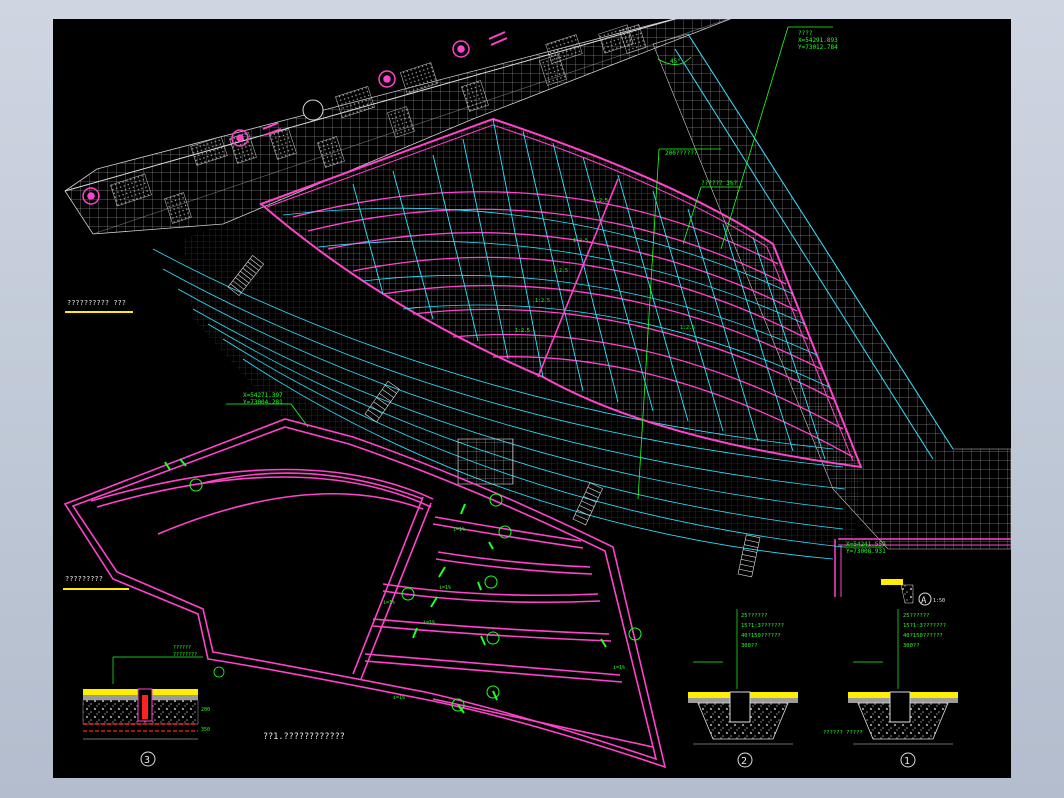 This screenshot has height=798, width=1064. I want to click on detail-section-a: A 1:50, so click(913, 592).